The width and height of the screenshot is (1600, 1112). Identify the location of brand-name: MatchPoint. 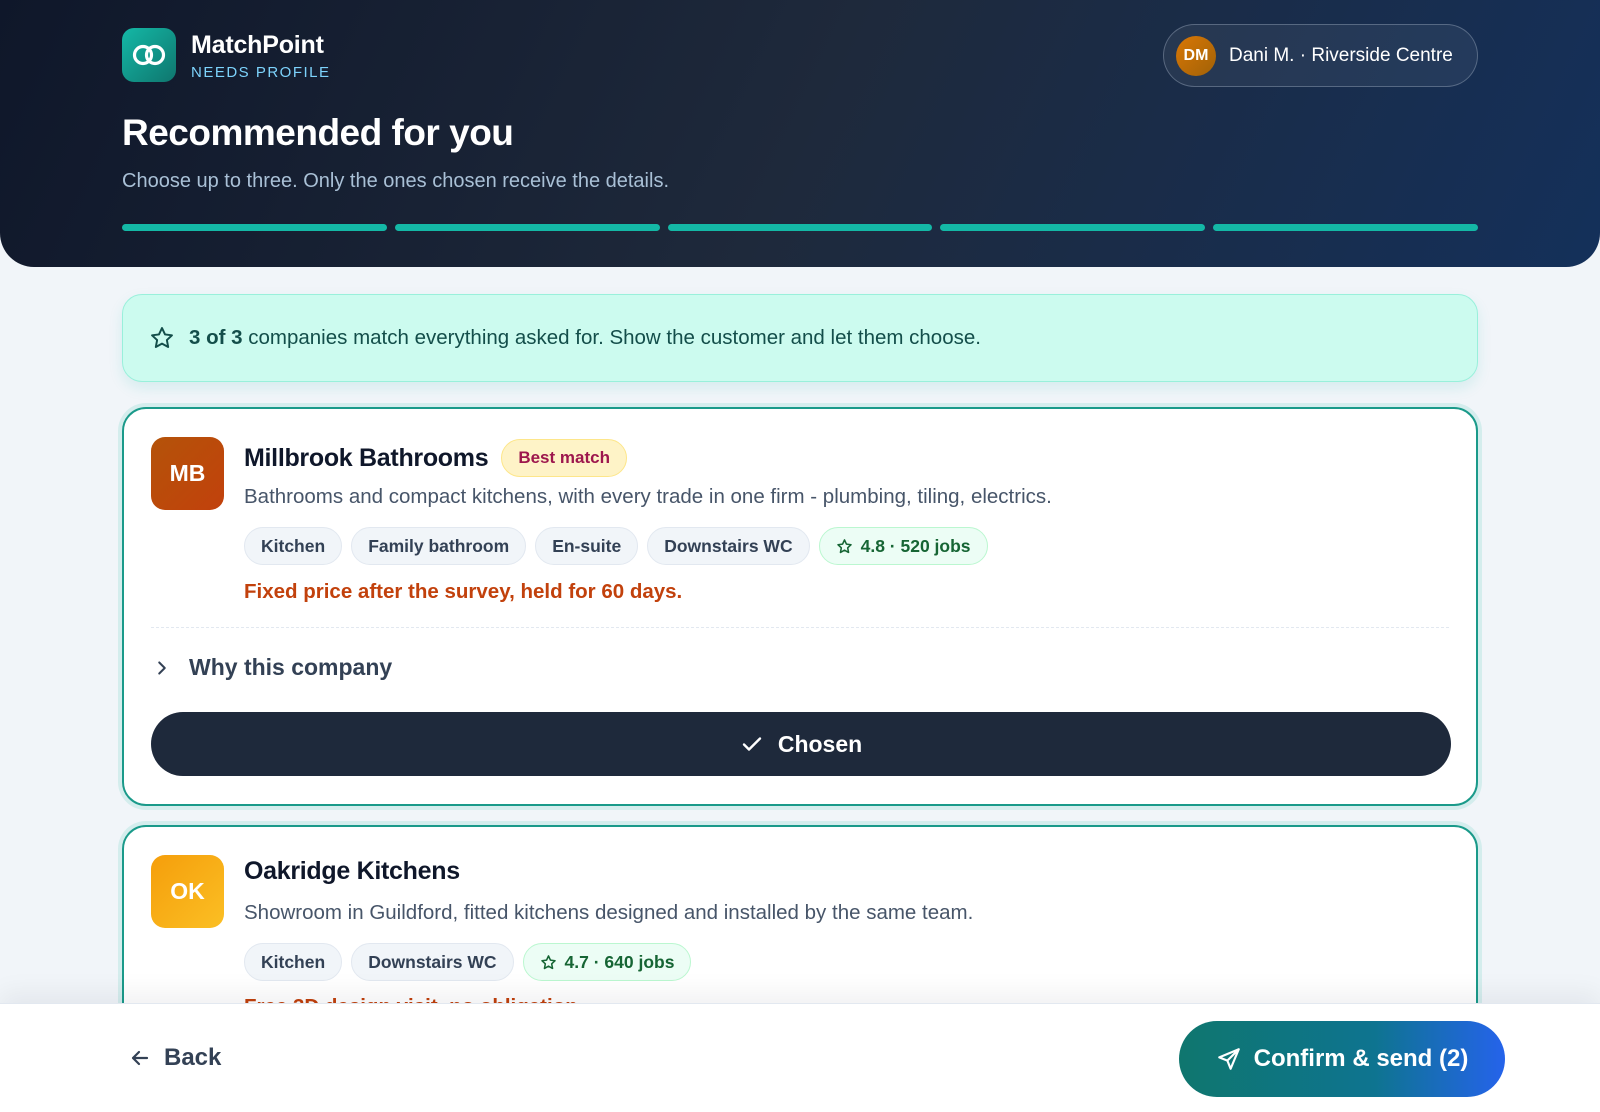
(257, 44).